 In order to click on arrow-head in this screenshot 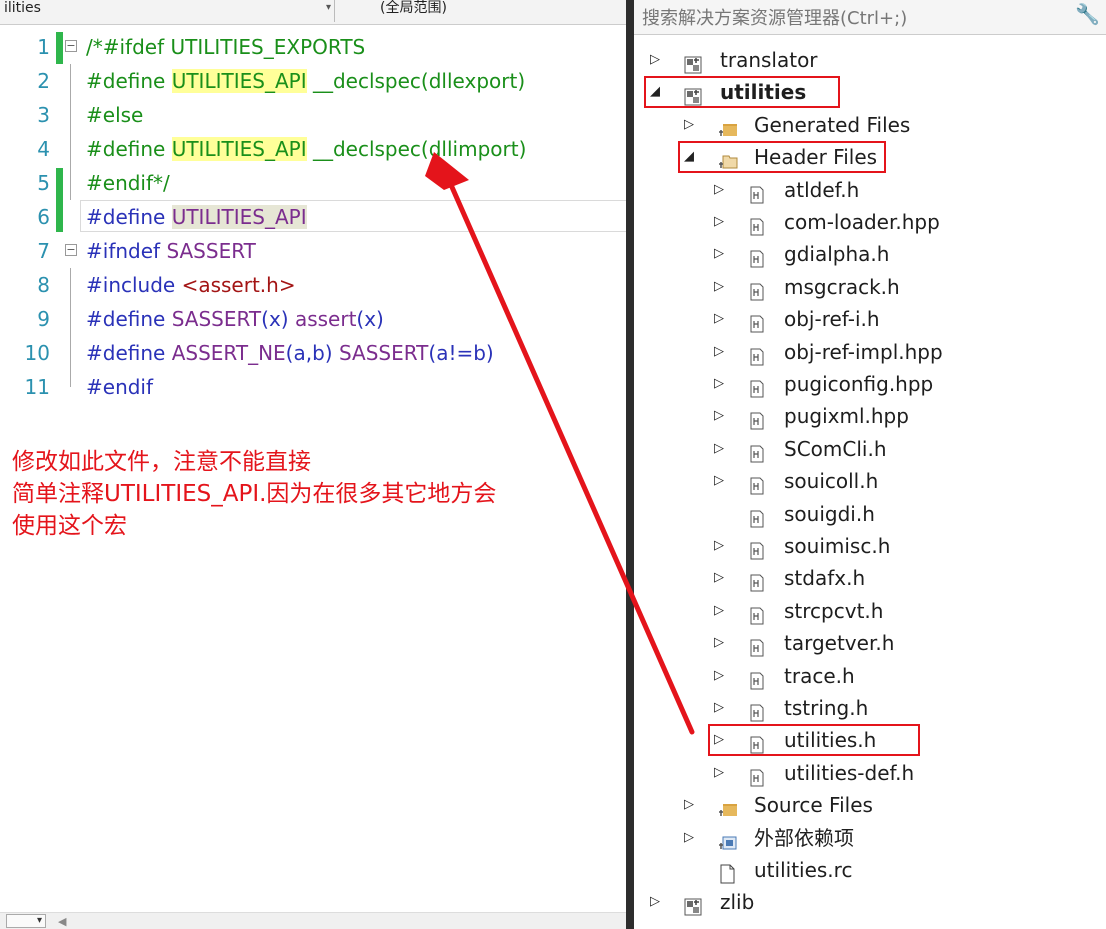, I will do `click(447, 171)`.